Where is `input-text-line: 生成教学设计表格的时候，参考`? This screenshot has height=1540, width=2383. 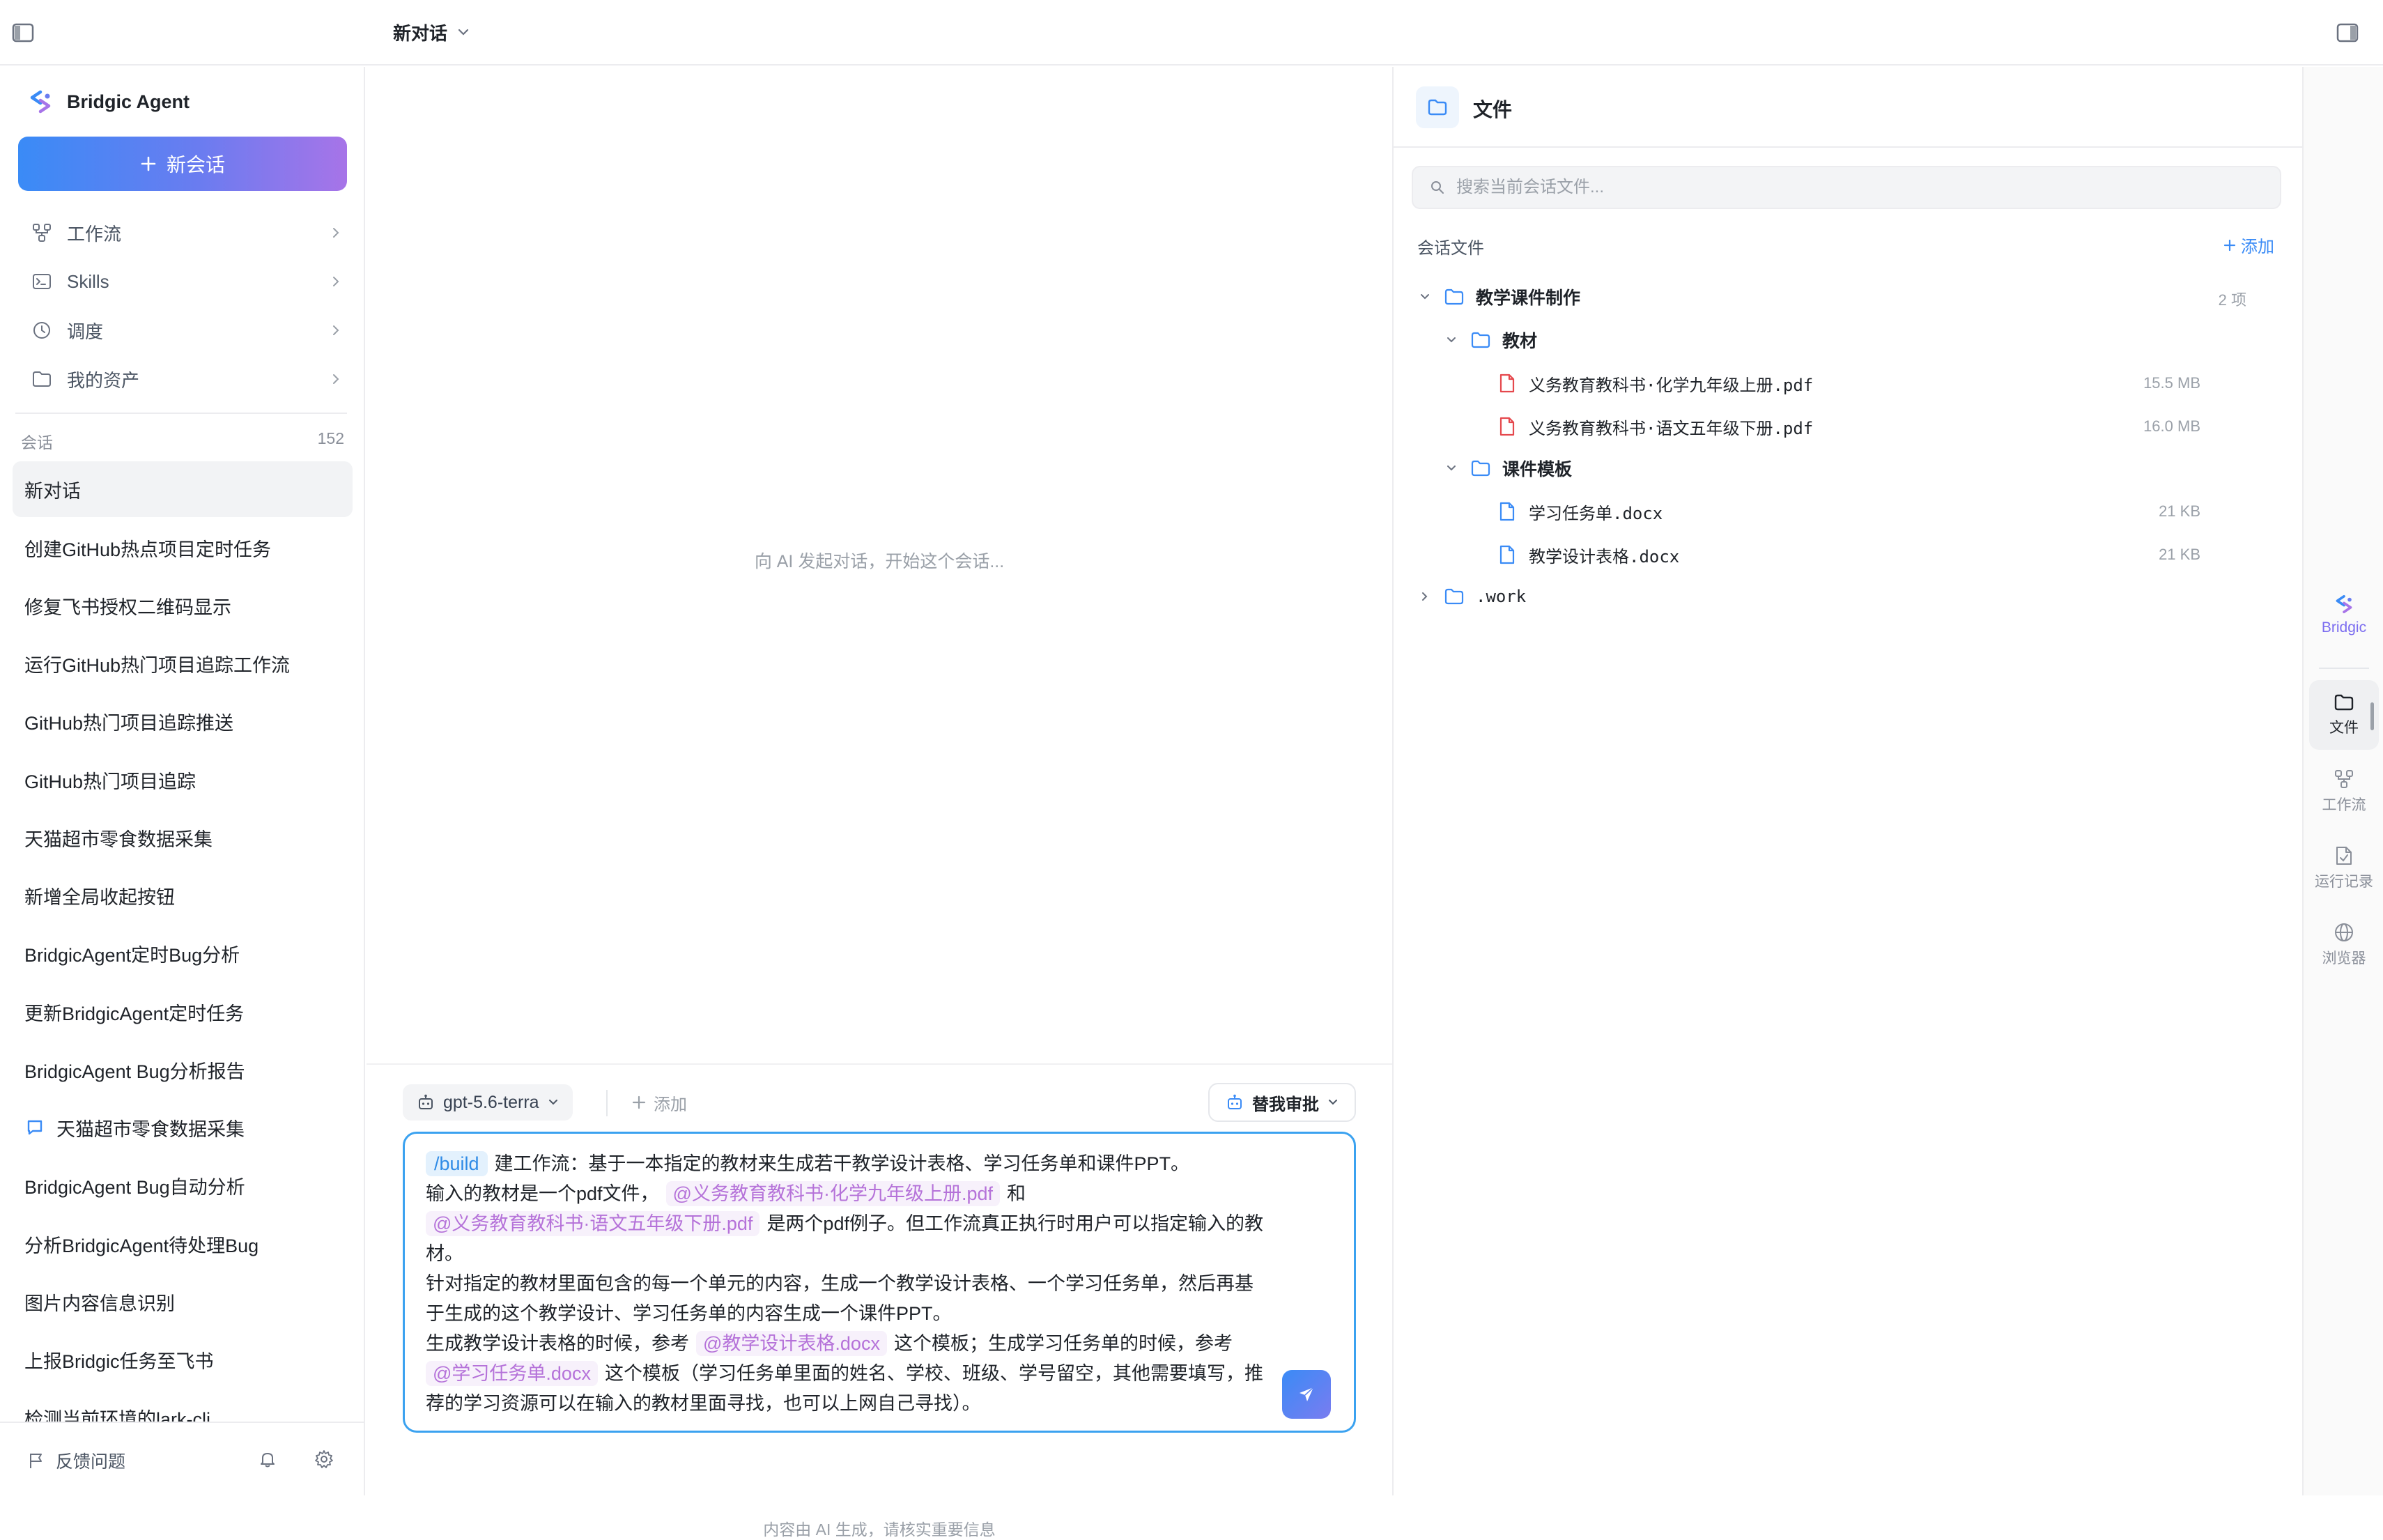
input-text-line: 生成教学设计表格的时候，参考 is located at coordinates (557, 1343).